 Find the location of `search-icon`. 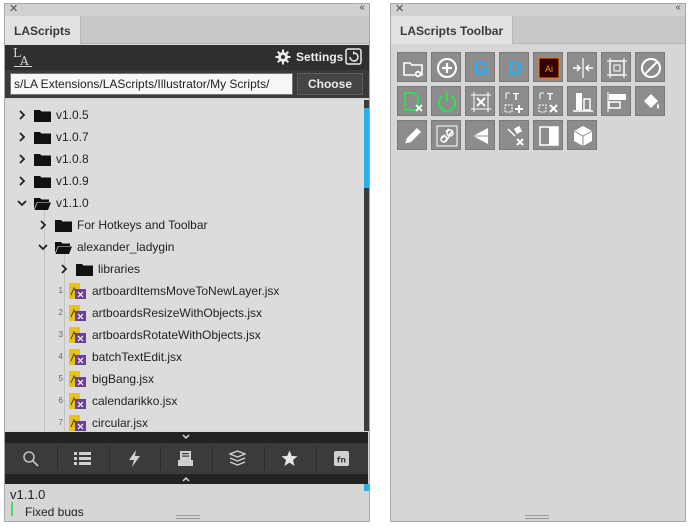

search-icon is located at coordinates (31, 459).